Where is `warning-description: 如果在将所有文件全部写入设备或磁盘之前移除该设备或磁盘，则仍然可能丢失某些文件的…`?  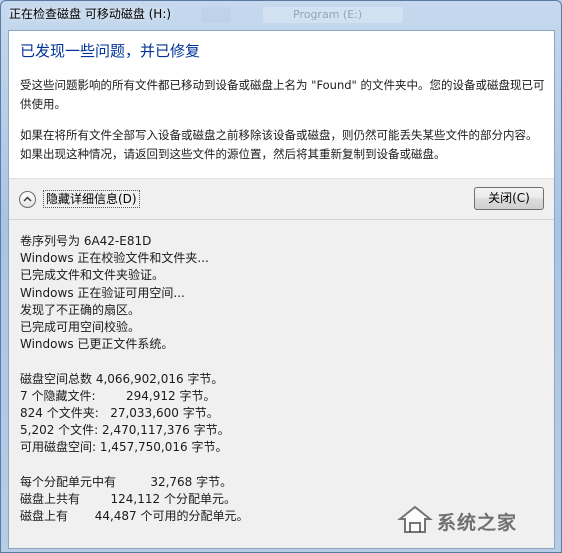
warning-description: 如果在将所有文件全部写入设备或磁盘之前移除该设备或磁盘，则仍然可能丢失某些文件的… is located at coordinates (279, 144).